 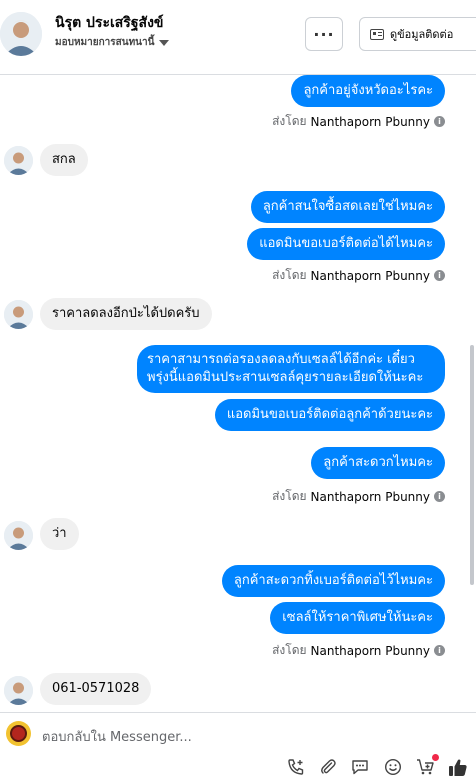 What do you see at coordinates (126, 314) in the screenshot?
I see `message-bubble-incoming: ราคาลดลงอีกป่ะได้ปดครับ` at bounding box center [126, 314].